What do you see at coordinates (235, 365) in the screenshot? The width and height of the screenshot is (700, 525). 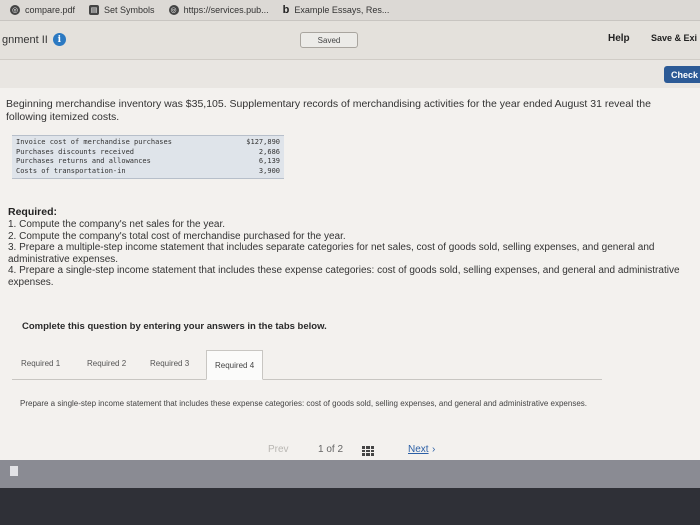 I see `tab-required-4: Required 4` at bounding box center [235, 365].